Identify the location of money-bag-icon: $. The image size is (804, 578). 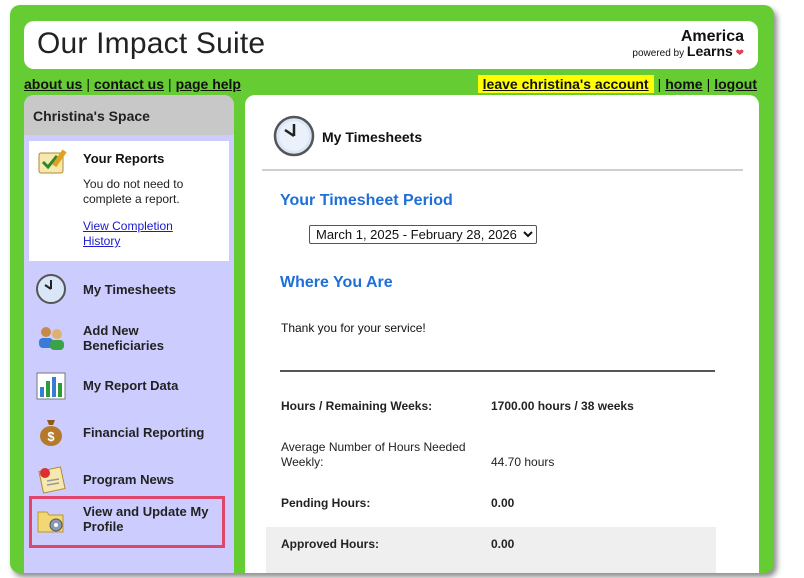
(51, 432).